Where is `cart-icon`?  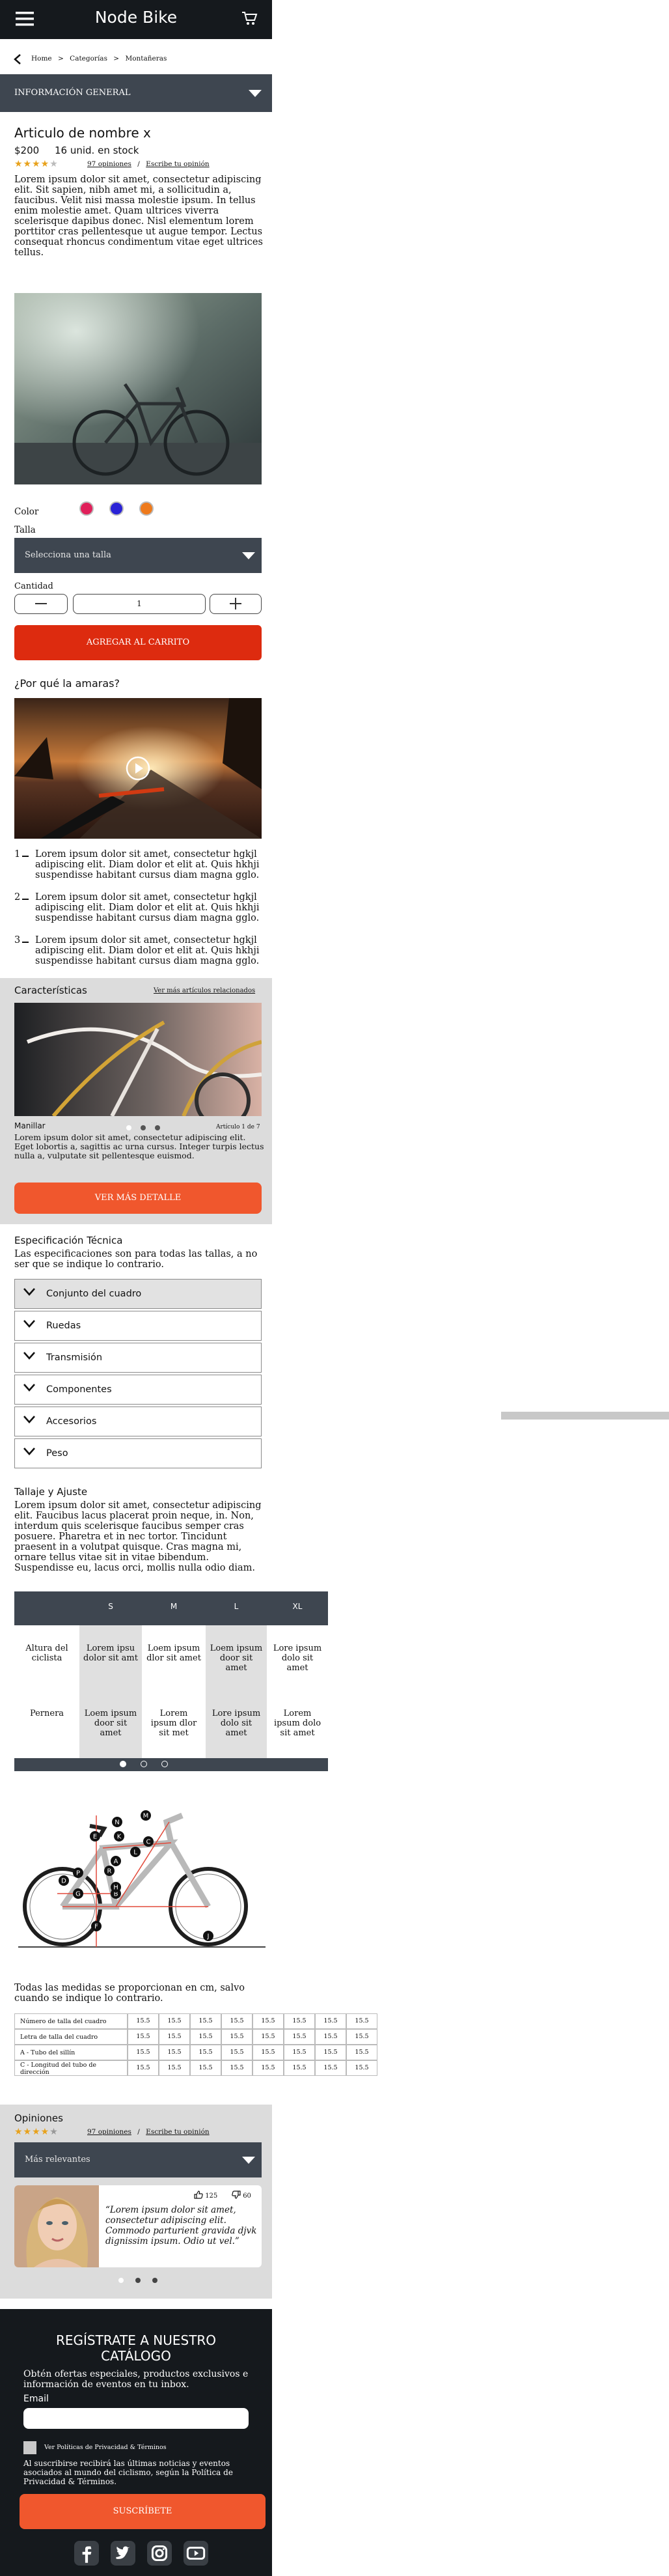
cart-icon is located at coordinates (249, 19).